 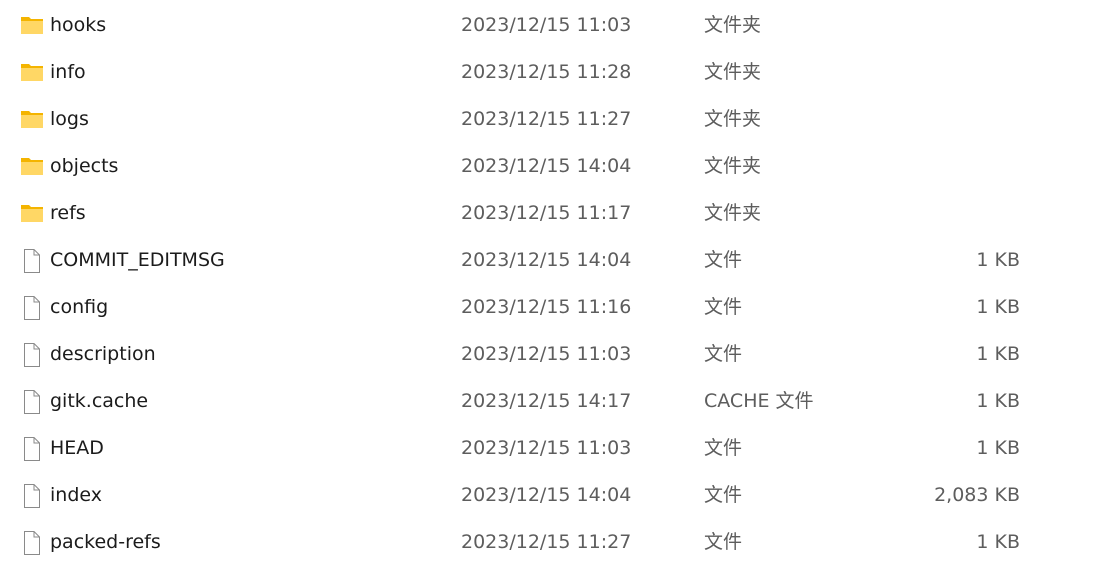 I want to click on file-name: COMMIT_EDITMSG, so click(x=137, y=260).